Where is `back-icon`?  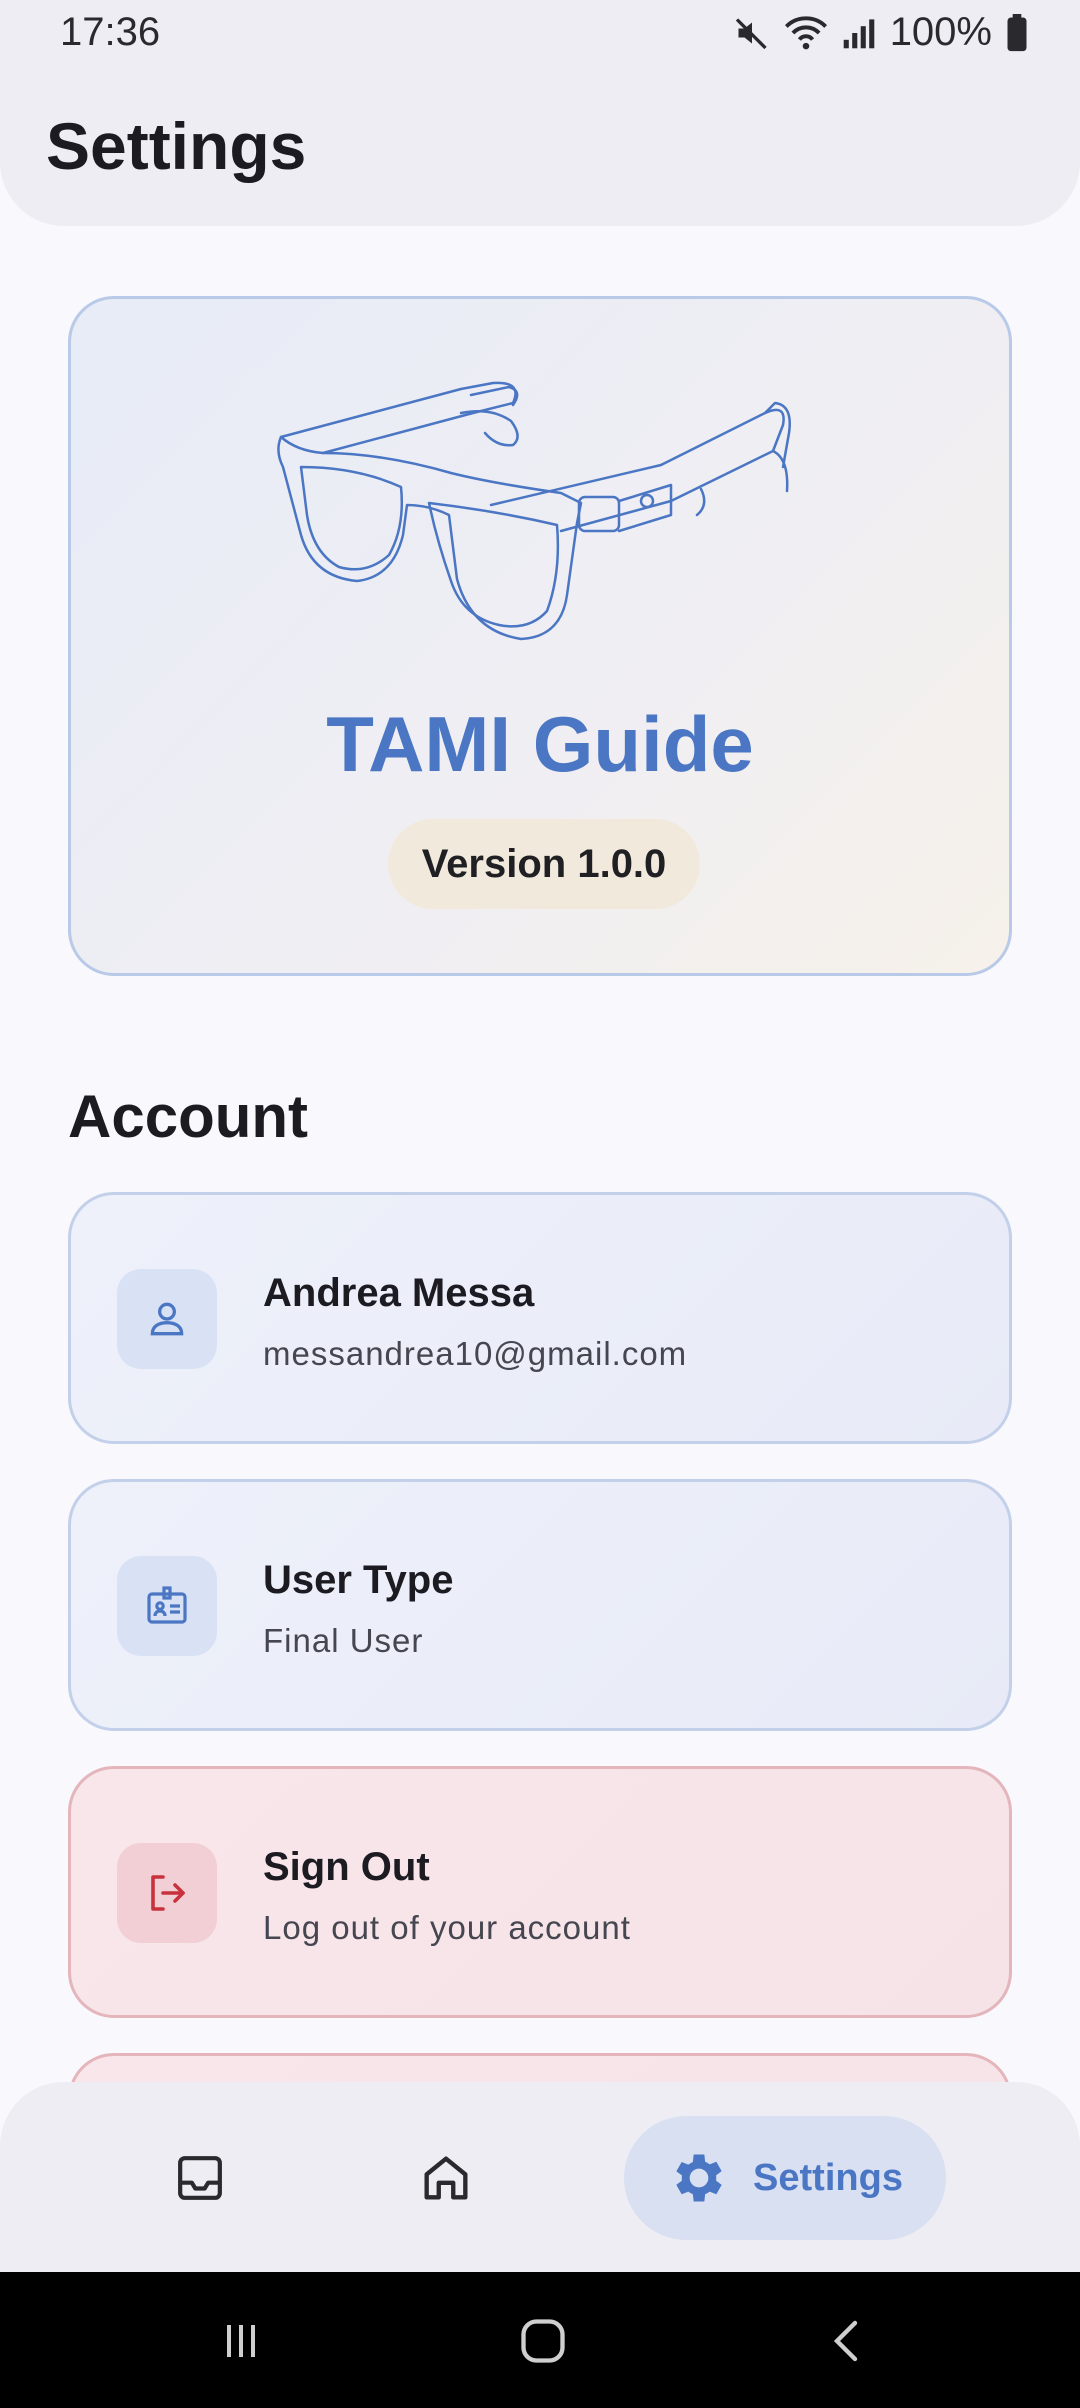 back-icon is located at coordinates (847, 2341).